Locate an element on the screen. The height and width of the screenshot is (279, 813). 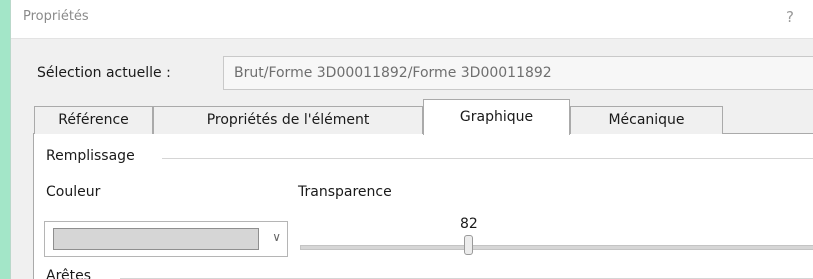
chevron-down-icon: ∨ is located at coordinates (276, 237).